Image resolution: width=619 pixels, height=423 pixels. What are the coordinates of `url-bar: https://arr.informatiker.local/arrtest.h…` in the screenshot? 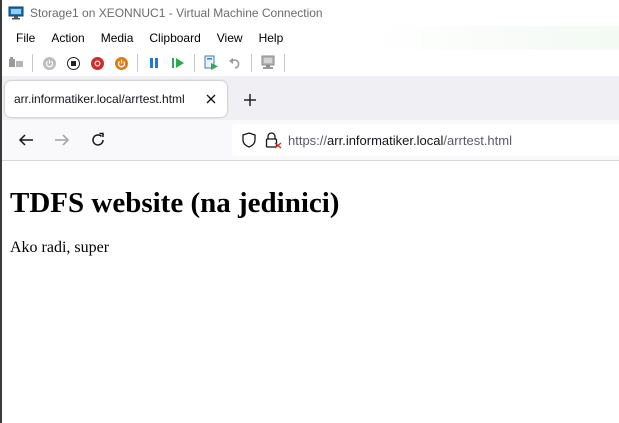 It's located at (425, 140).